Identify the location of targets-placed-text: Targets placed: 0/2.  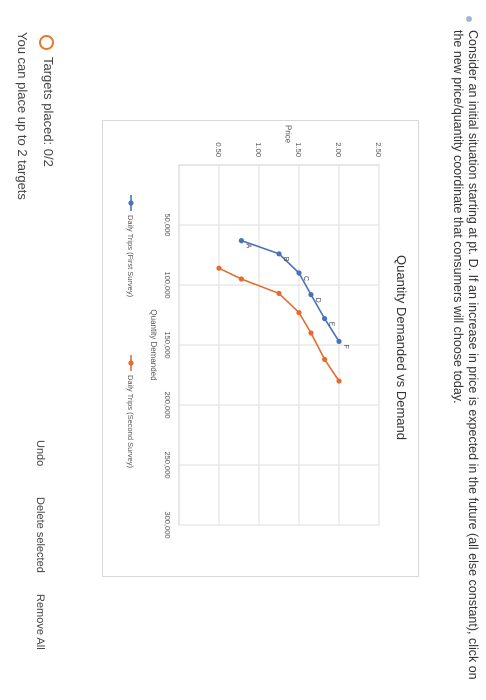
(48, 112).